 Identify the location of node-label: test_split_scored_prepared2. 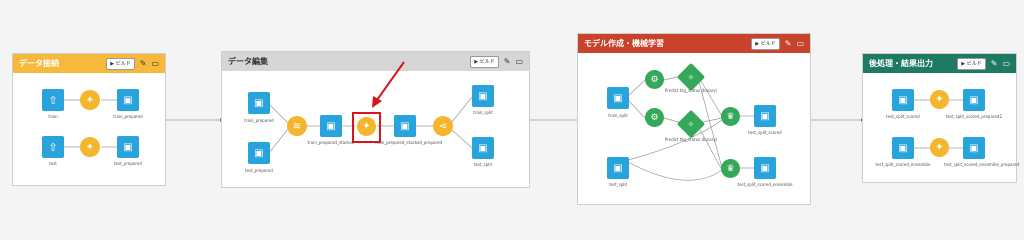
(974, 116).